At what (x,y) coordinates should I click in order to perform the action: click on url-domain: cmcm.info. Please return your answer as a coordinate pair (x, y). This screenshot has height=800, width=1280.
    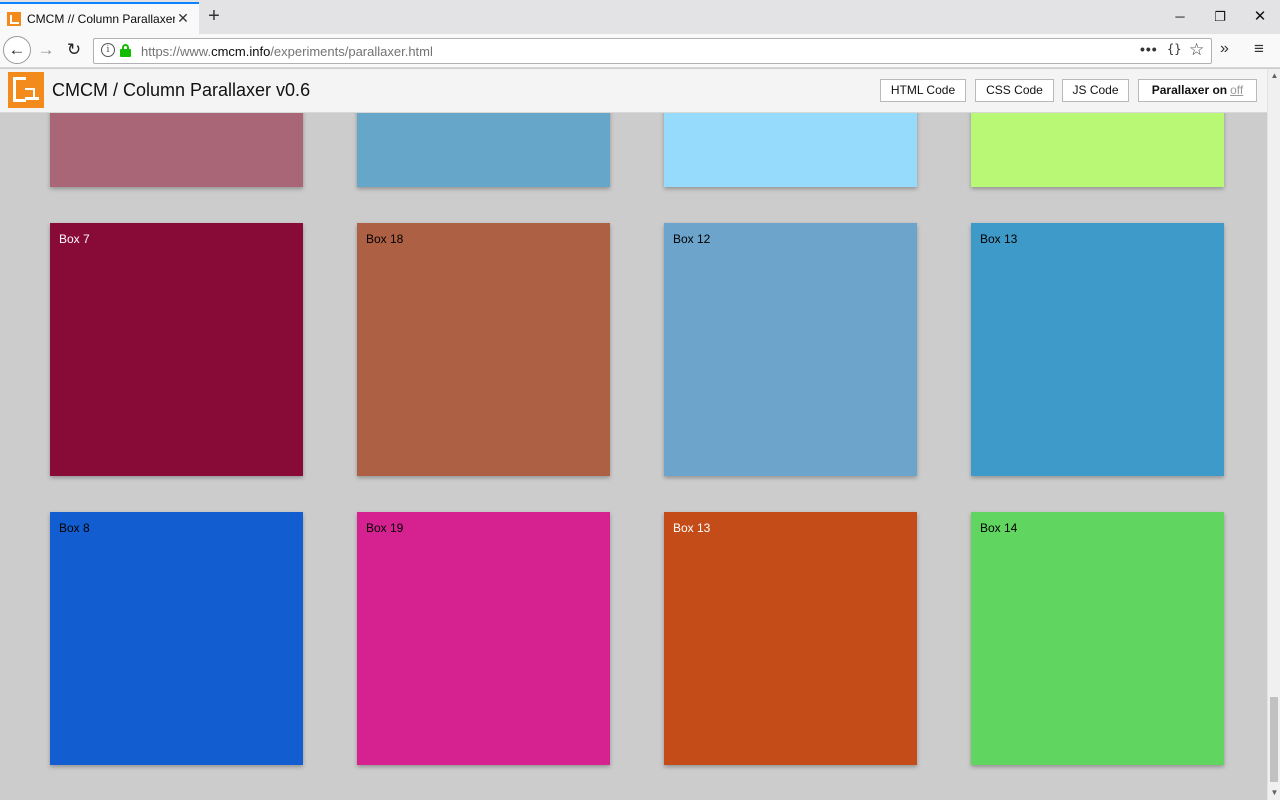
    Looking at the image, I should click on (241, 51).